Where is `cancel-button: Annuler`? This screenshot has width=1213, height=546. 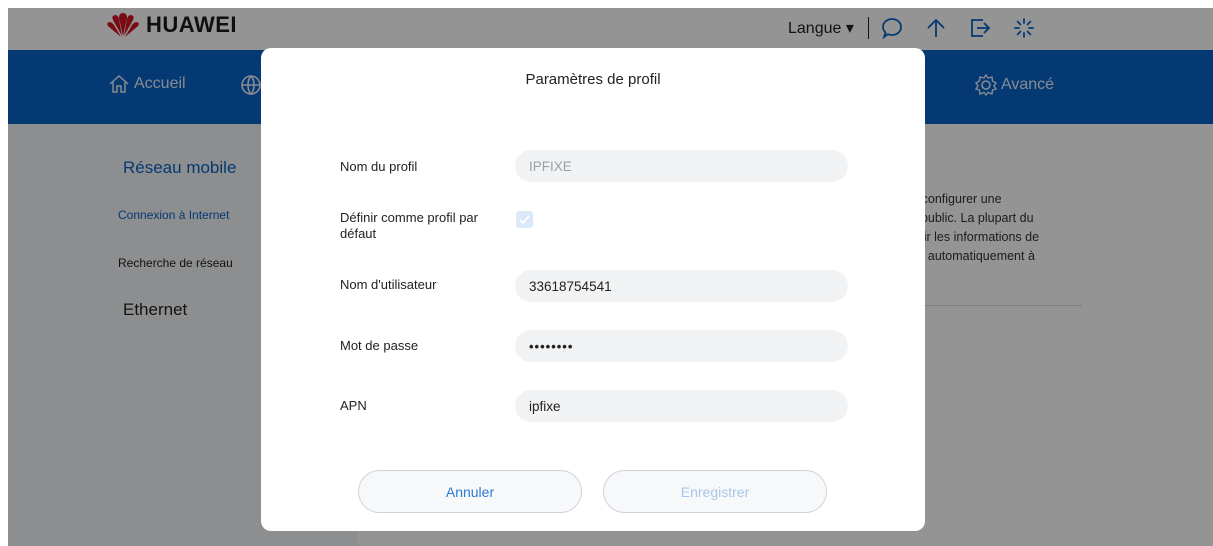 cancel-button: Annuler is located at coordinates (470, 491).